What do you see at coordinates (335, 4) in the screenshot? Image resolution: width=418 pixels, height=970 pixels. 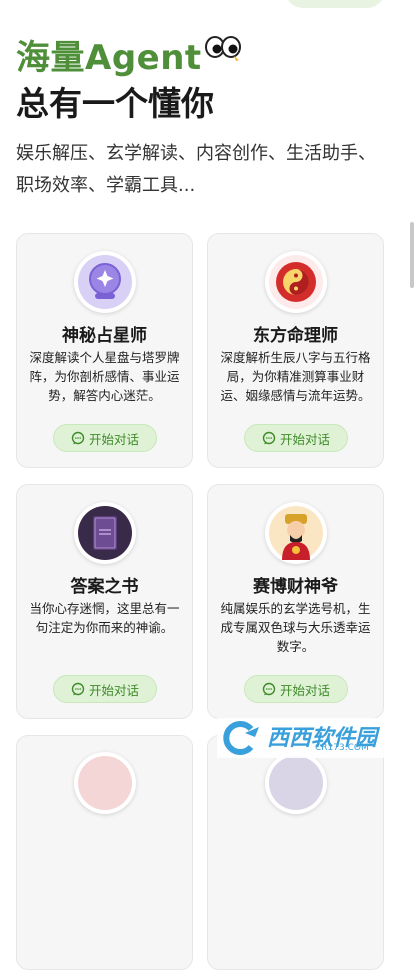 I see `top-decoration` at bounding box center [335, 4].